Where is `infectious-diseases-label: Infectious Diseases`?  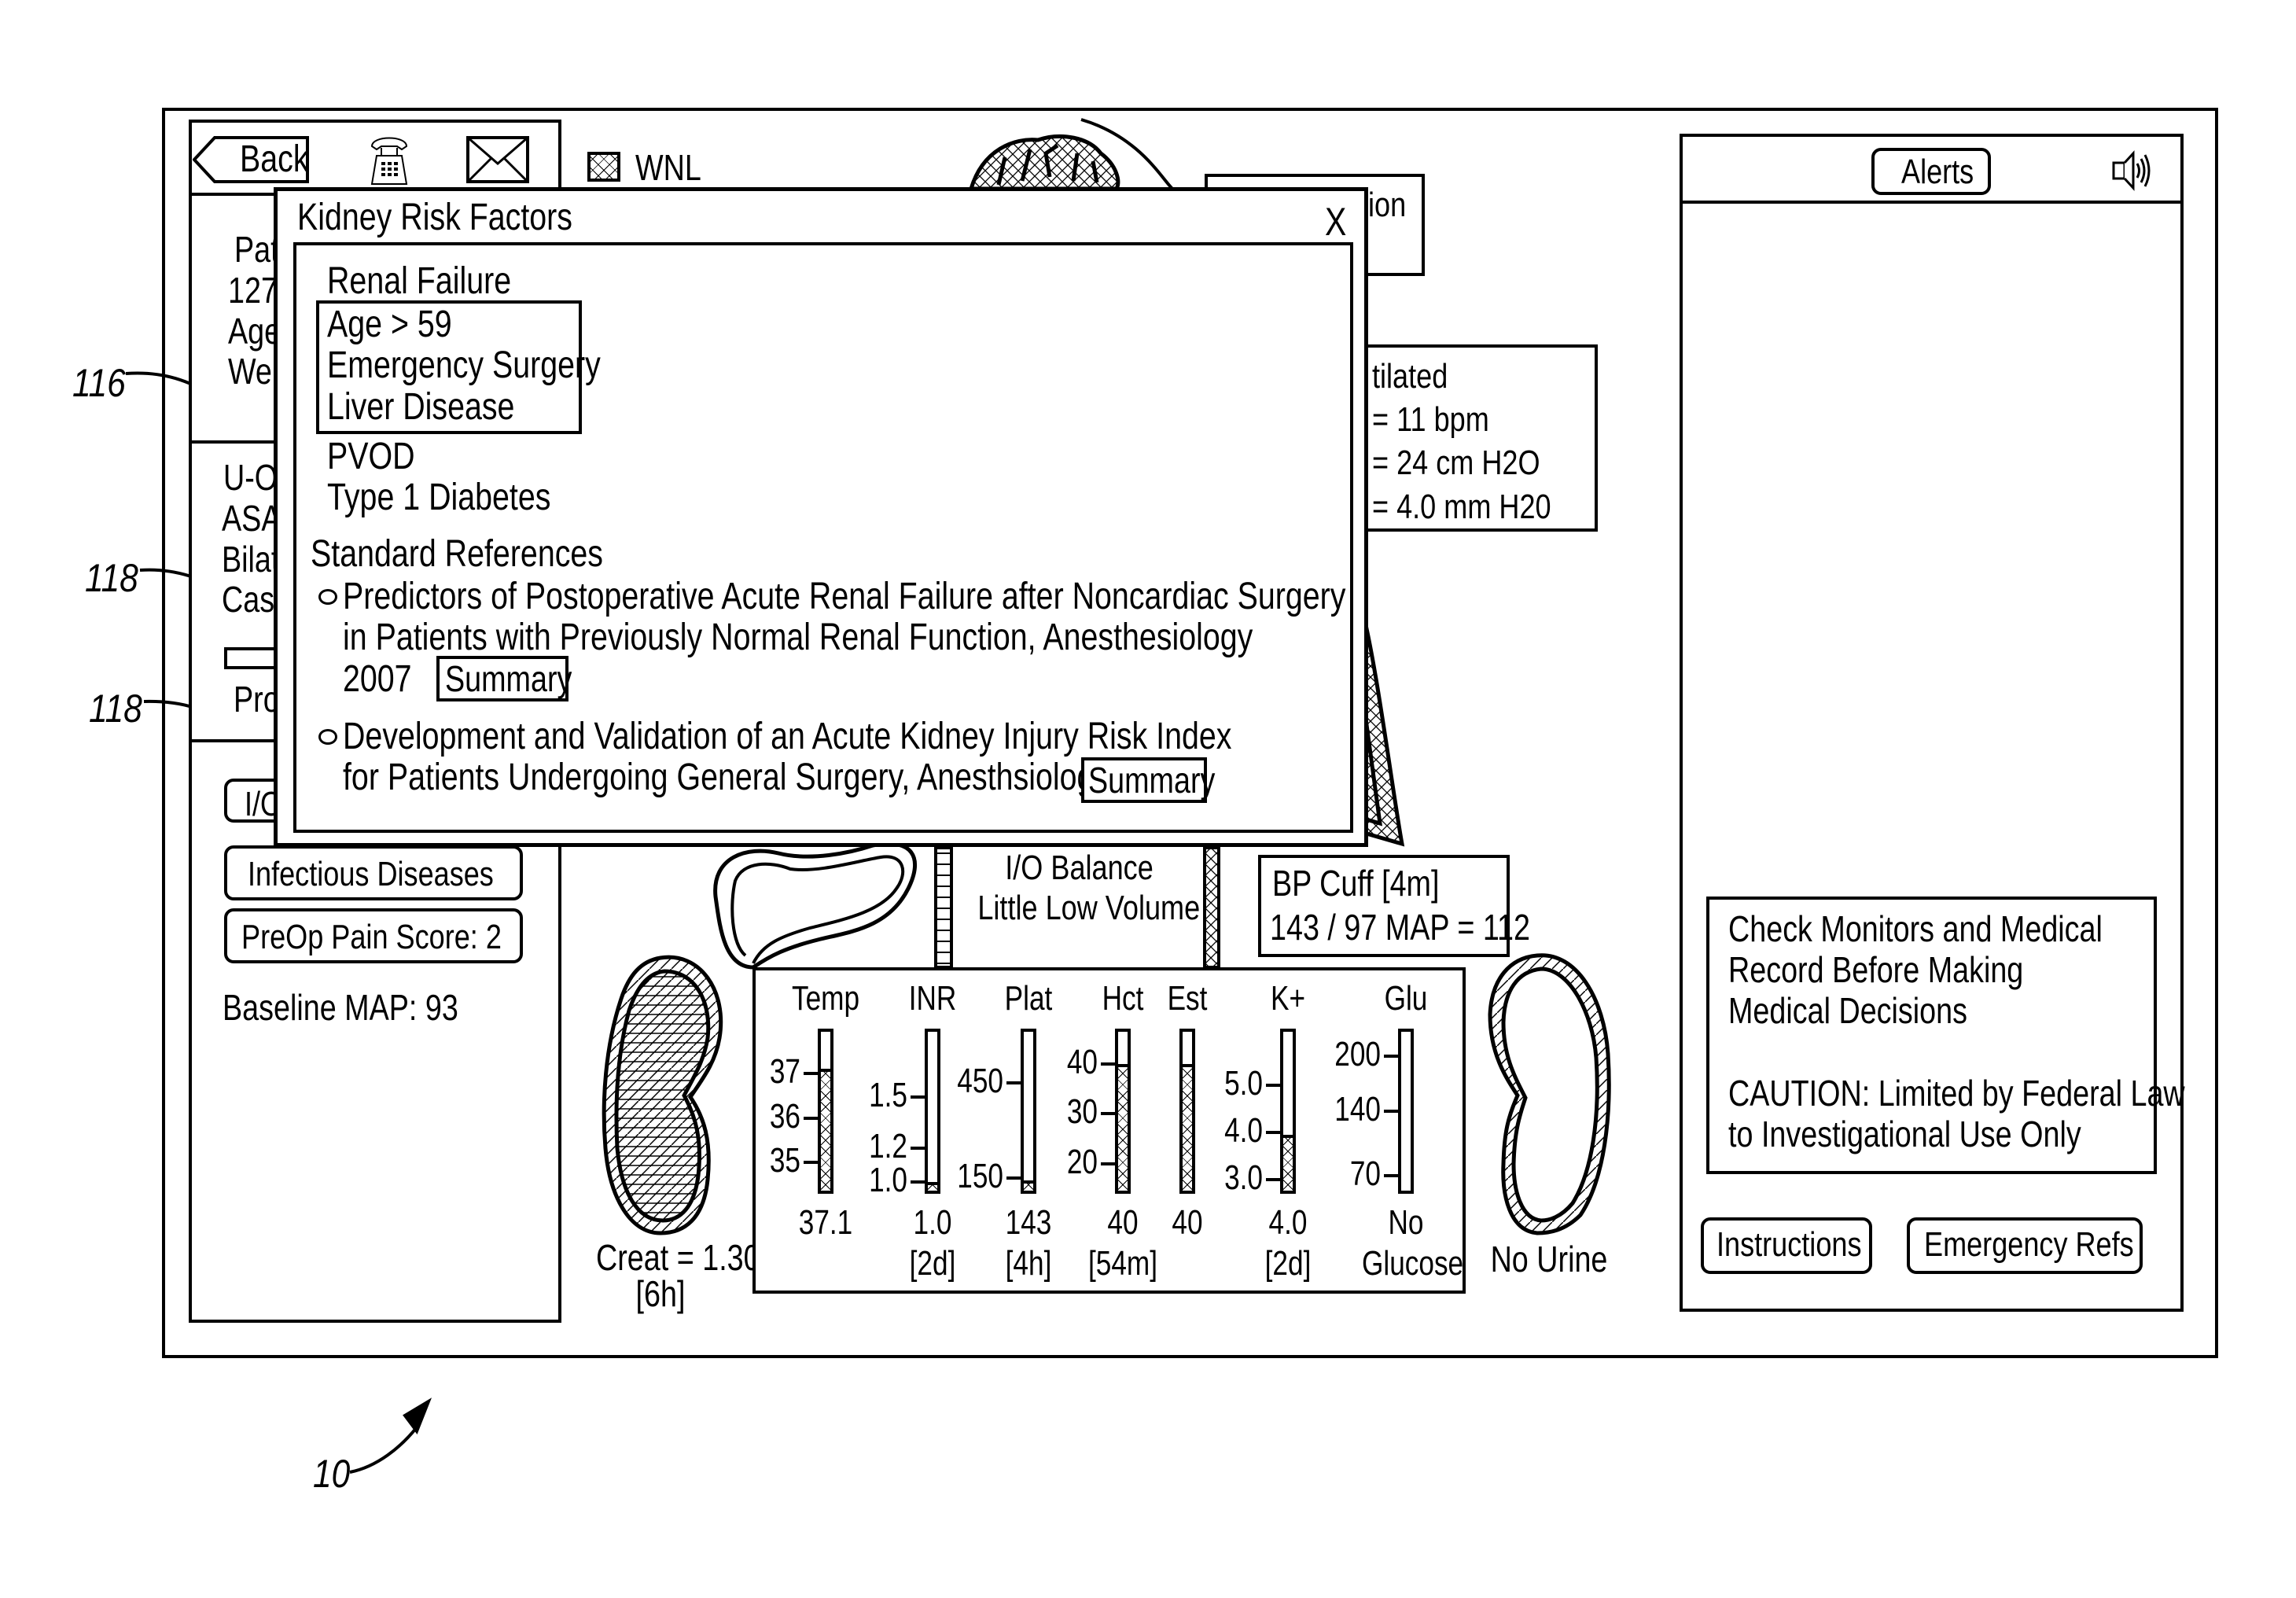
infectious-diseases-label: Infectious Diseases is located at coordinates (371, 874).